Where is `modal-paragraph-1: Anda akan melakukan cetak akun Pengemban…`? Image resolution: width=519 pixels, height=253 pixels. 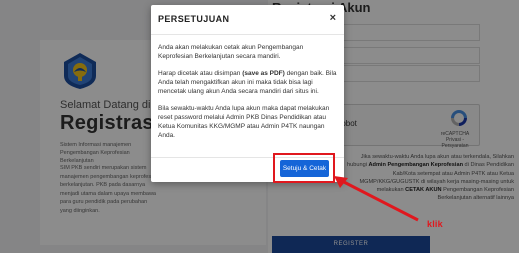 modal-paragraph-1: Anda akan melakukan cetak akun Pengemban… is located at coordinates (231, 52).